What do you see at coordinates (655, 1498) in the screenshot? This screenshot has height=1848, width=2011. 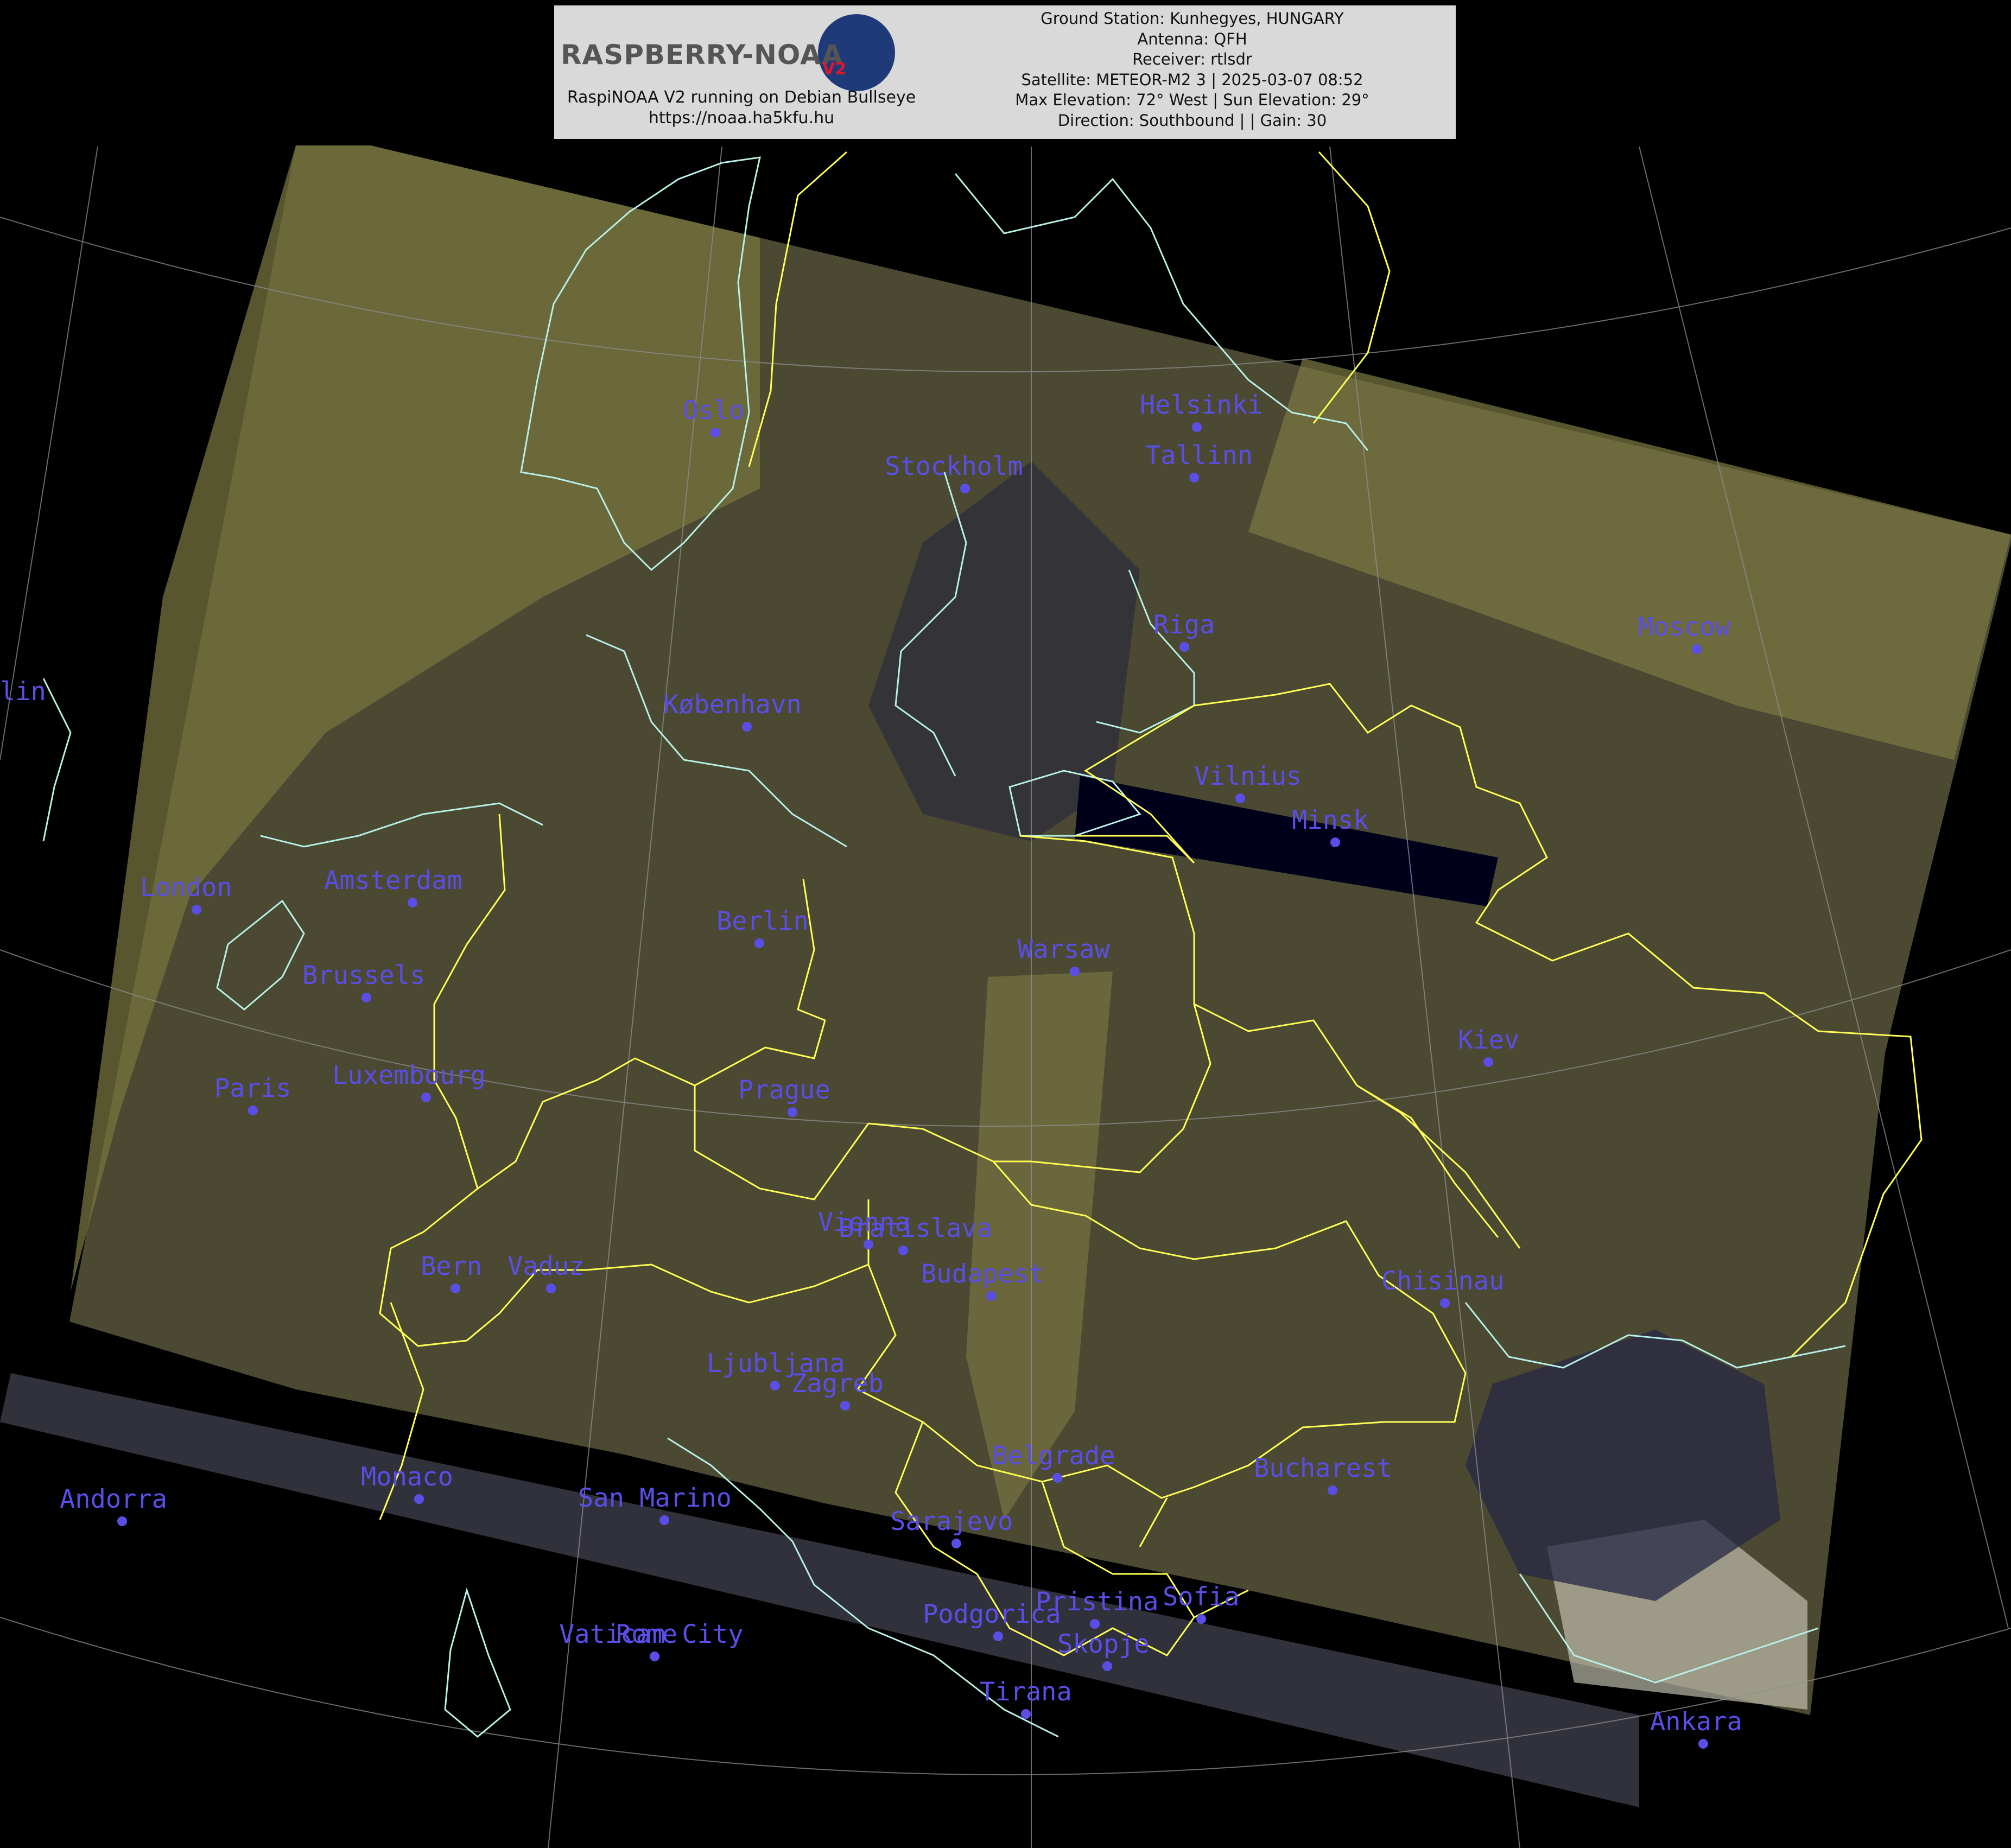 I see `city-label-san-marino: San Marino` at bounding box center [655, 1498].